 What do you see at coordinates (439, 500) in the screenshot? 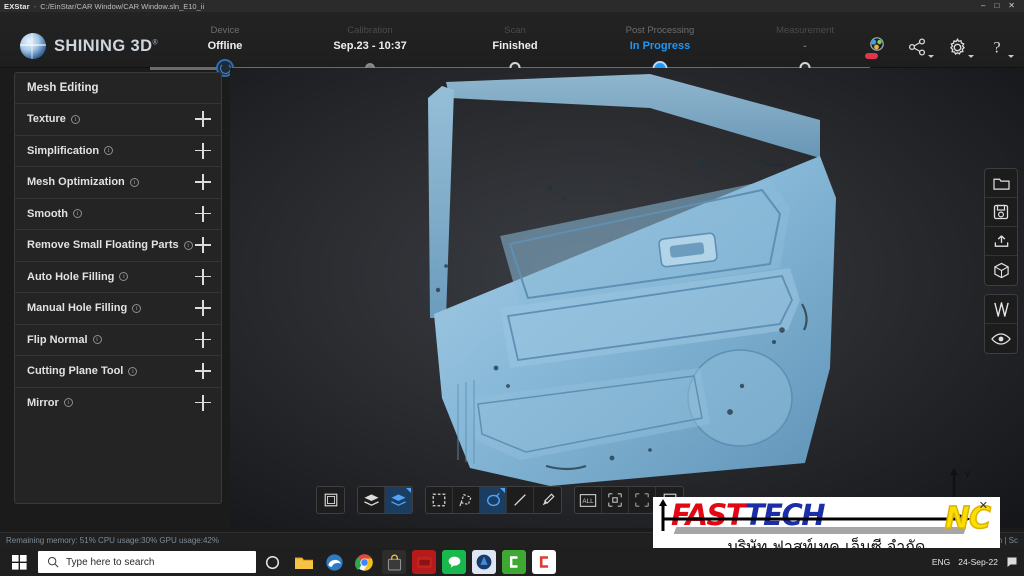
I see `rectangle-select-icon` at bounding box center [439, 500].